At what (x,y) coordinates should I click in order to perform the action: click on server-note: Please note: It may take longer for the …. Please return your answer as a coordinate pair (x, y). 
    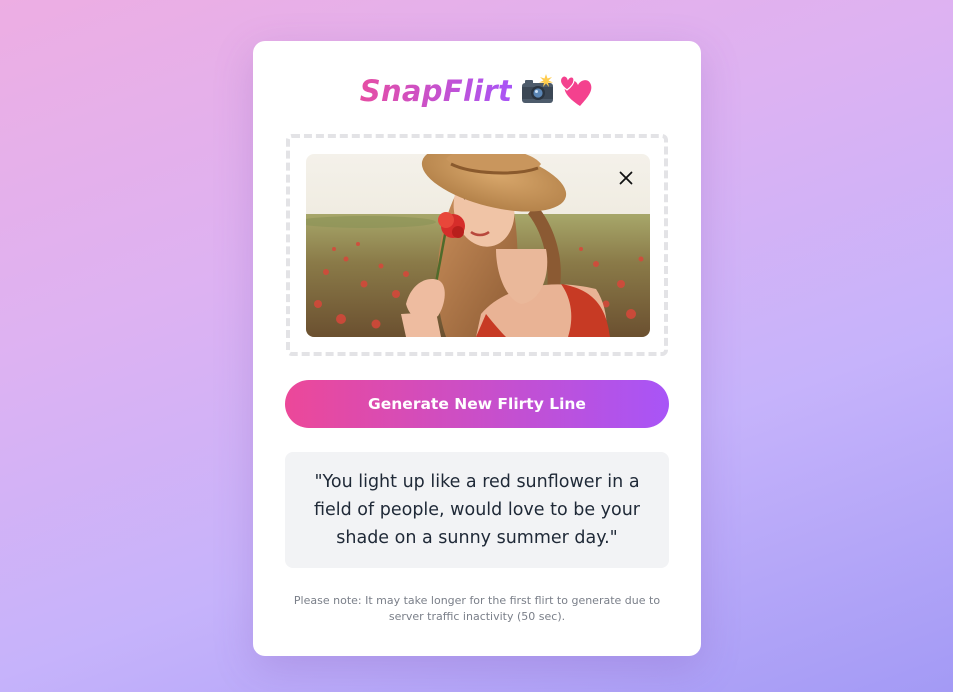
    Looking at the image, I should click on (477, 608).